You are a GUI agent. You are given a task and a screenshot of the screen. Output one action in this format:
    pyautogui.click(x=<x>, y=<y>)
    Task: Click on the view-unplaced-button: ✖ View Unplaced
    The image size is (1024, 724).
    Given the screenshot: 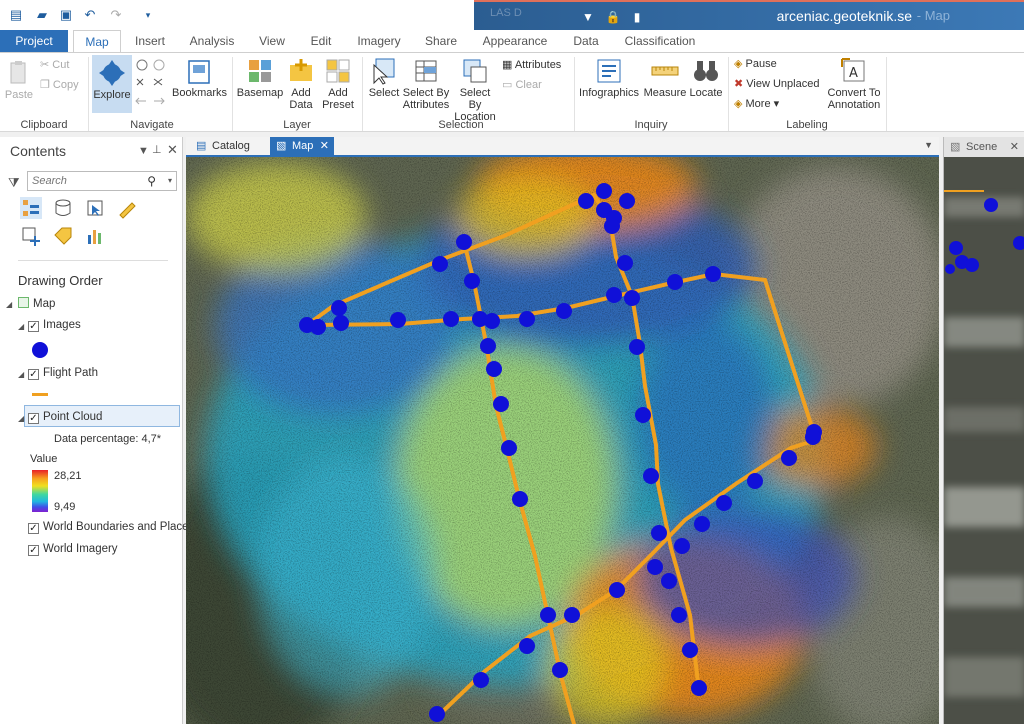 What is the action you would take?
    pyautogui.click(x=776, y=84)
    